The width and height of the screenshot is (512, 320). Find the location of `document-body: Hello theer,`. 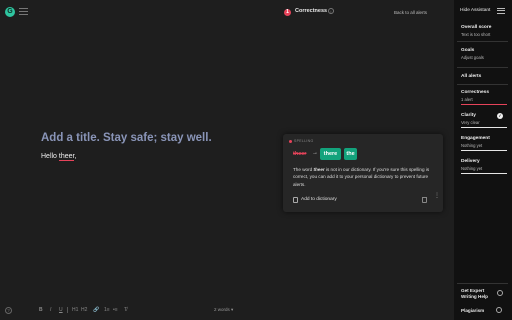

document-body: Hello theer, is located at coordinates (59, 157).